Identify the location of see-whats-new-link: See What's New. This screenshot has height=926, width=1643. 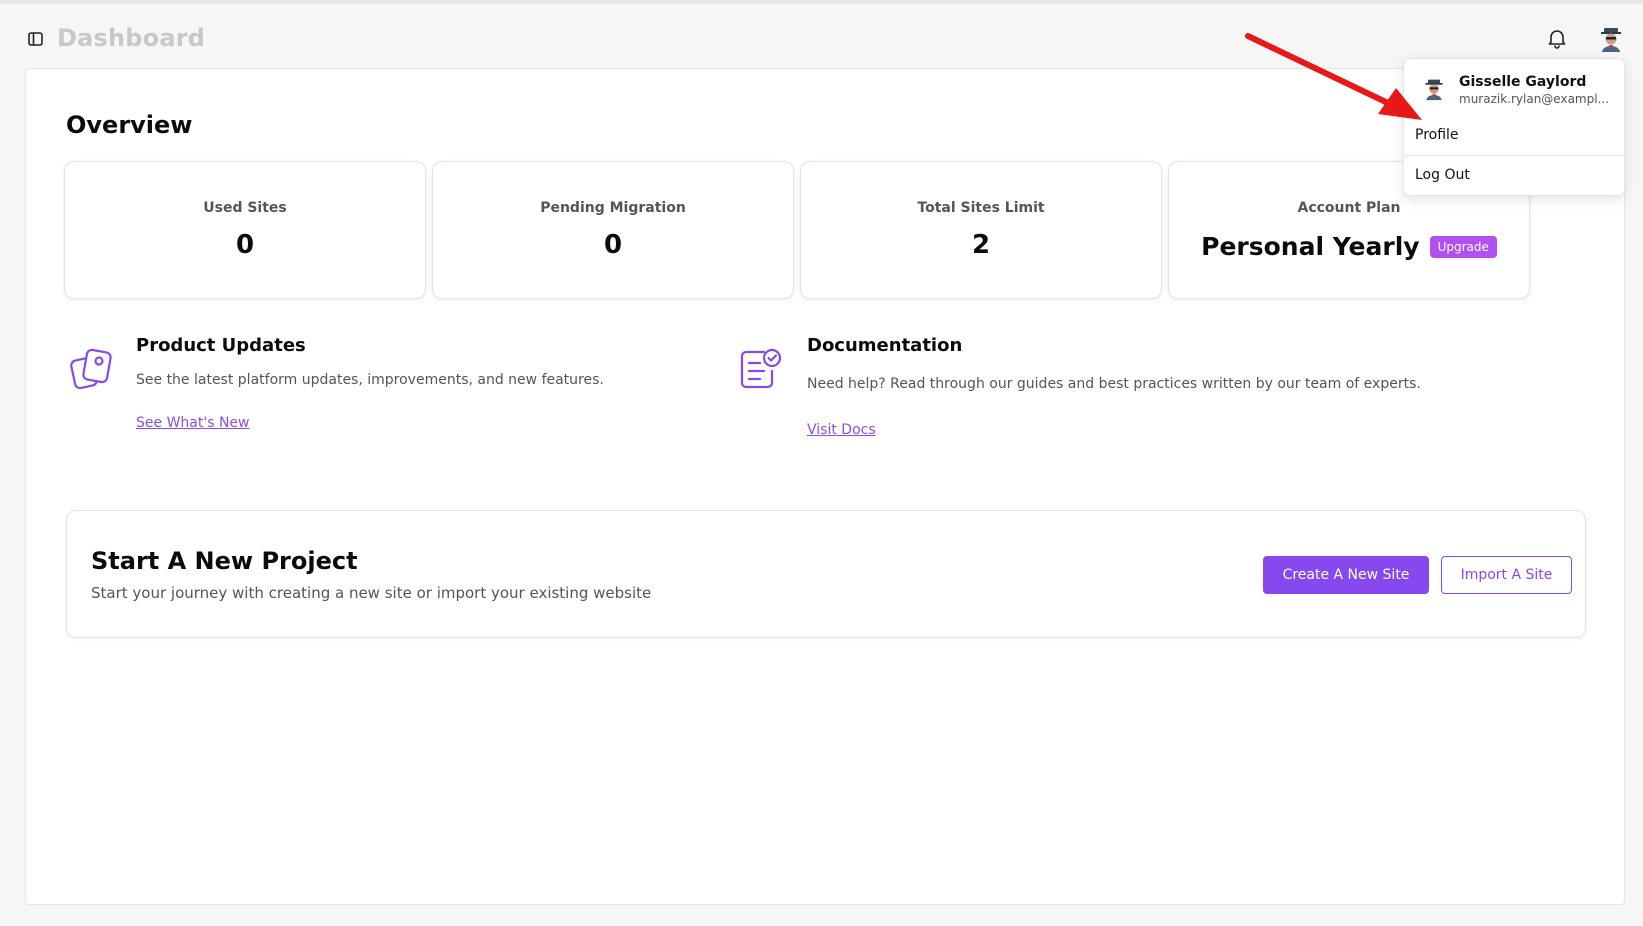
(192, 423).